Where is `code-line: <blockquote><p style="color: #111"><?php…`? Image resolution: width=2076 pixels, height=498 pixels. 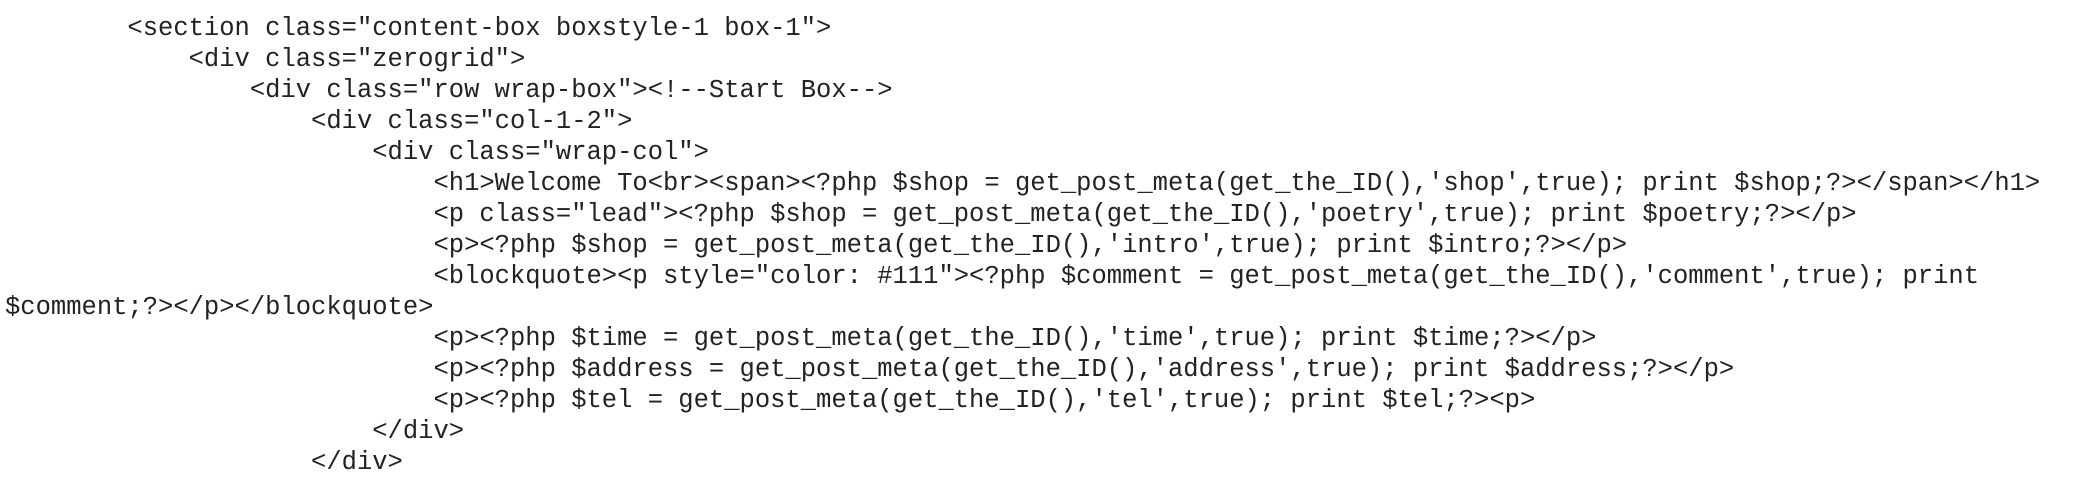
code-line: <blockquote><p style="color: #111"><?php… is located at coordinates (992, 276).